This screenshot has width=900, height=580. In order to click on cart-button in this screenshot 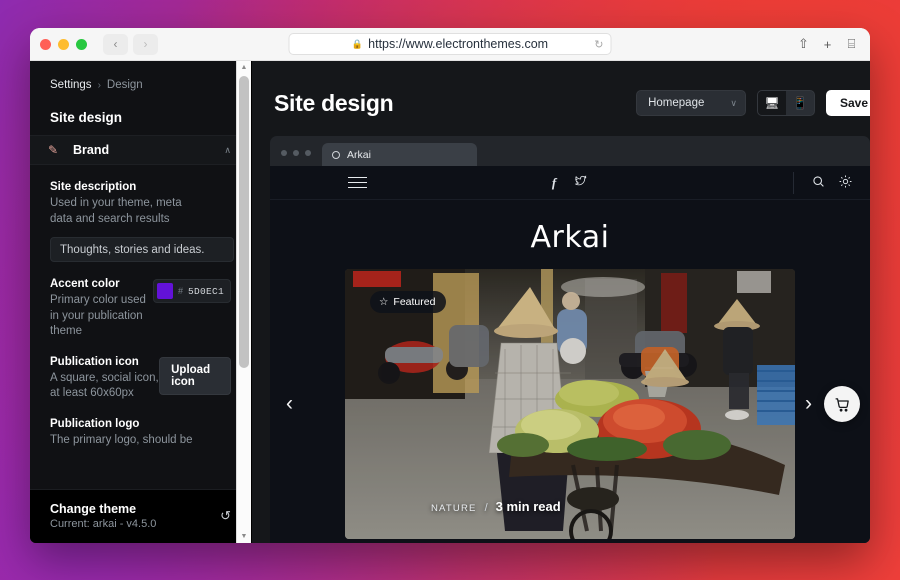, I will do `click(842, 404)`.